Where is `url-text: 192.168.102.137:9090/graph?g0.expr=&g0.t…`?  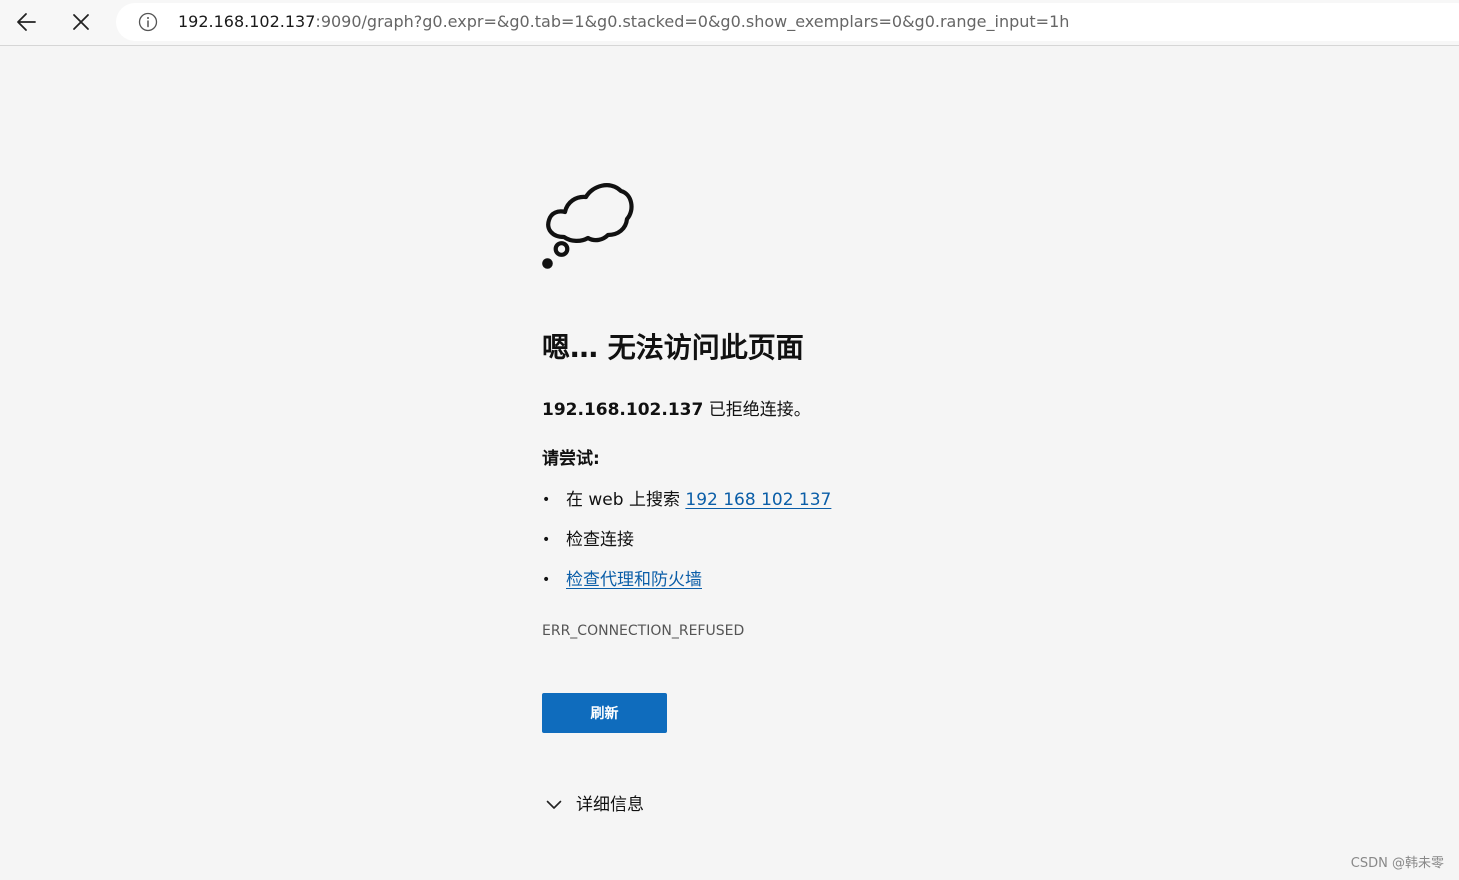 url-text: 192.168.102.137:9090/graph?g0.expr=&g0.t… is located at coordinates (623, 22).